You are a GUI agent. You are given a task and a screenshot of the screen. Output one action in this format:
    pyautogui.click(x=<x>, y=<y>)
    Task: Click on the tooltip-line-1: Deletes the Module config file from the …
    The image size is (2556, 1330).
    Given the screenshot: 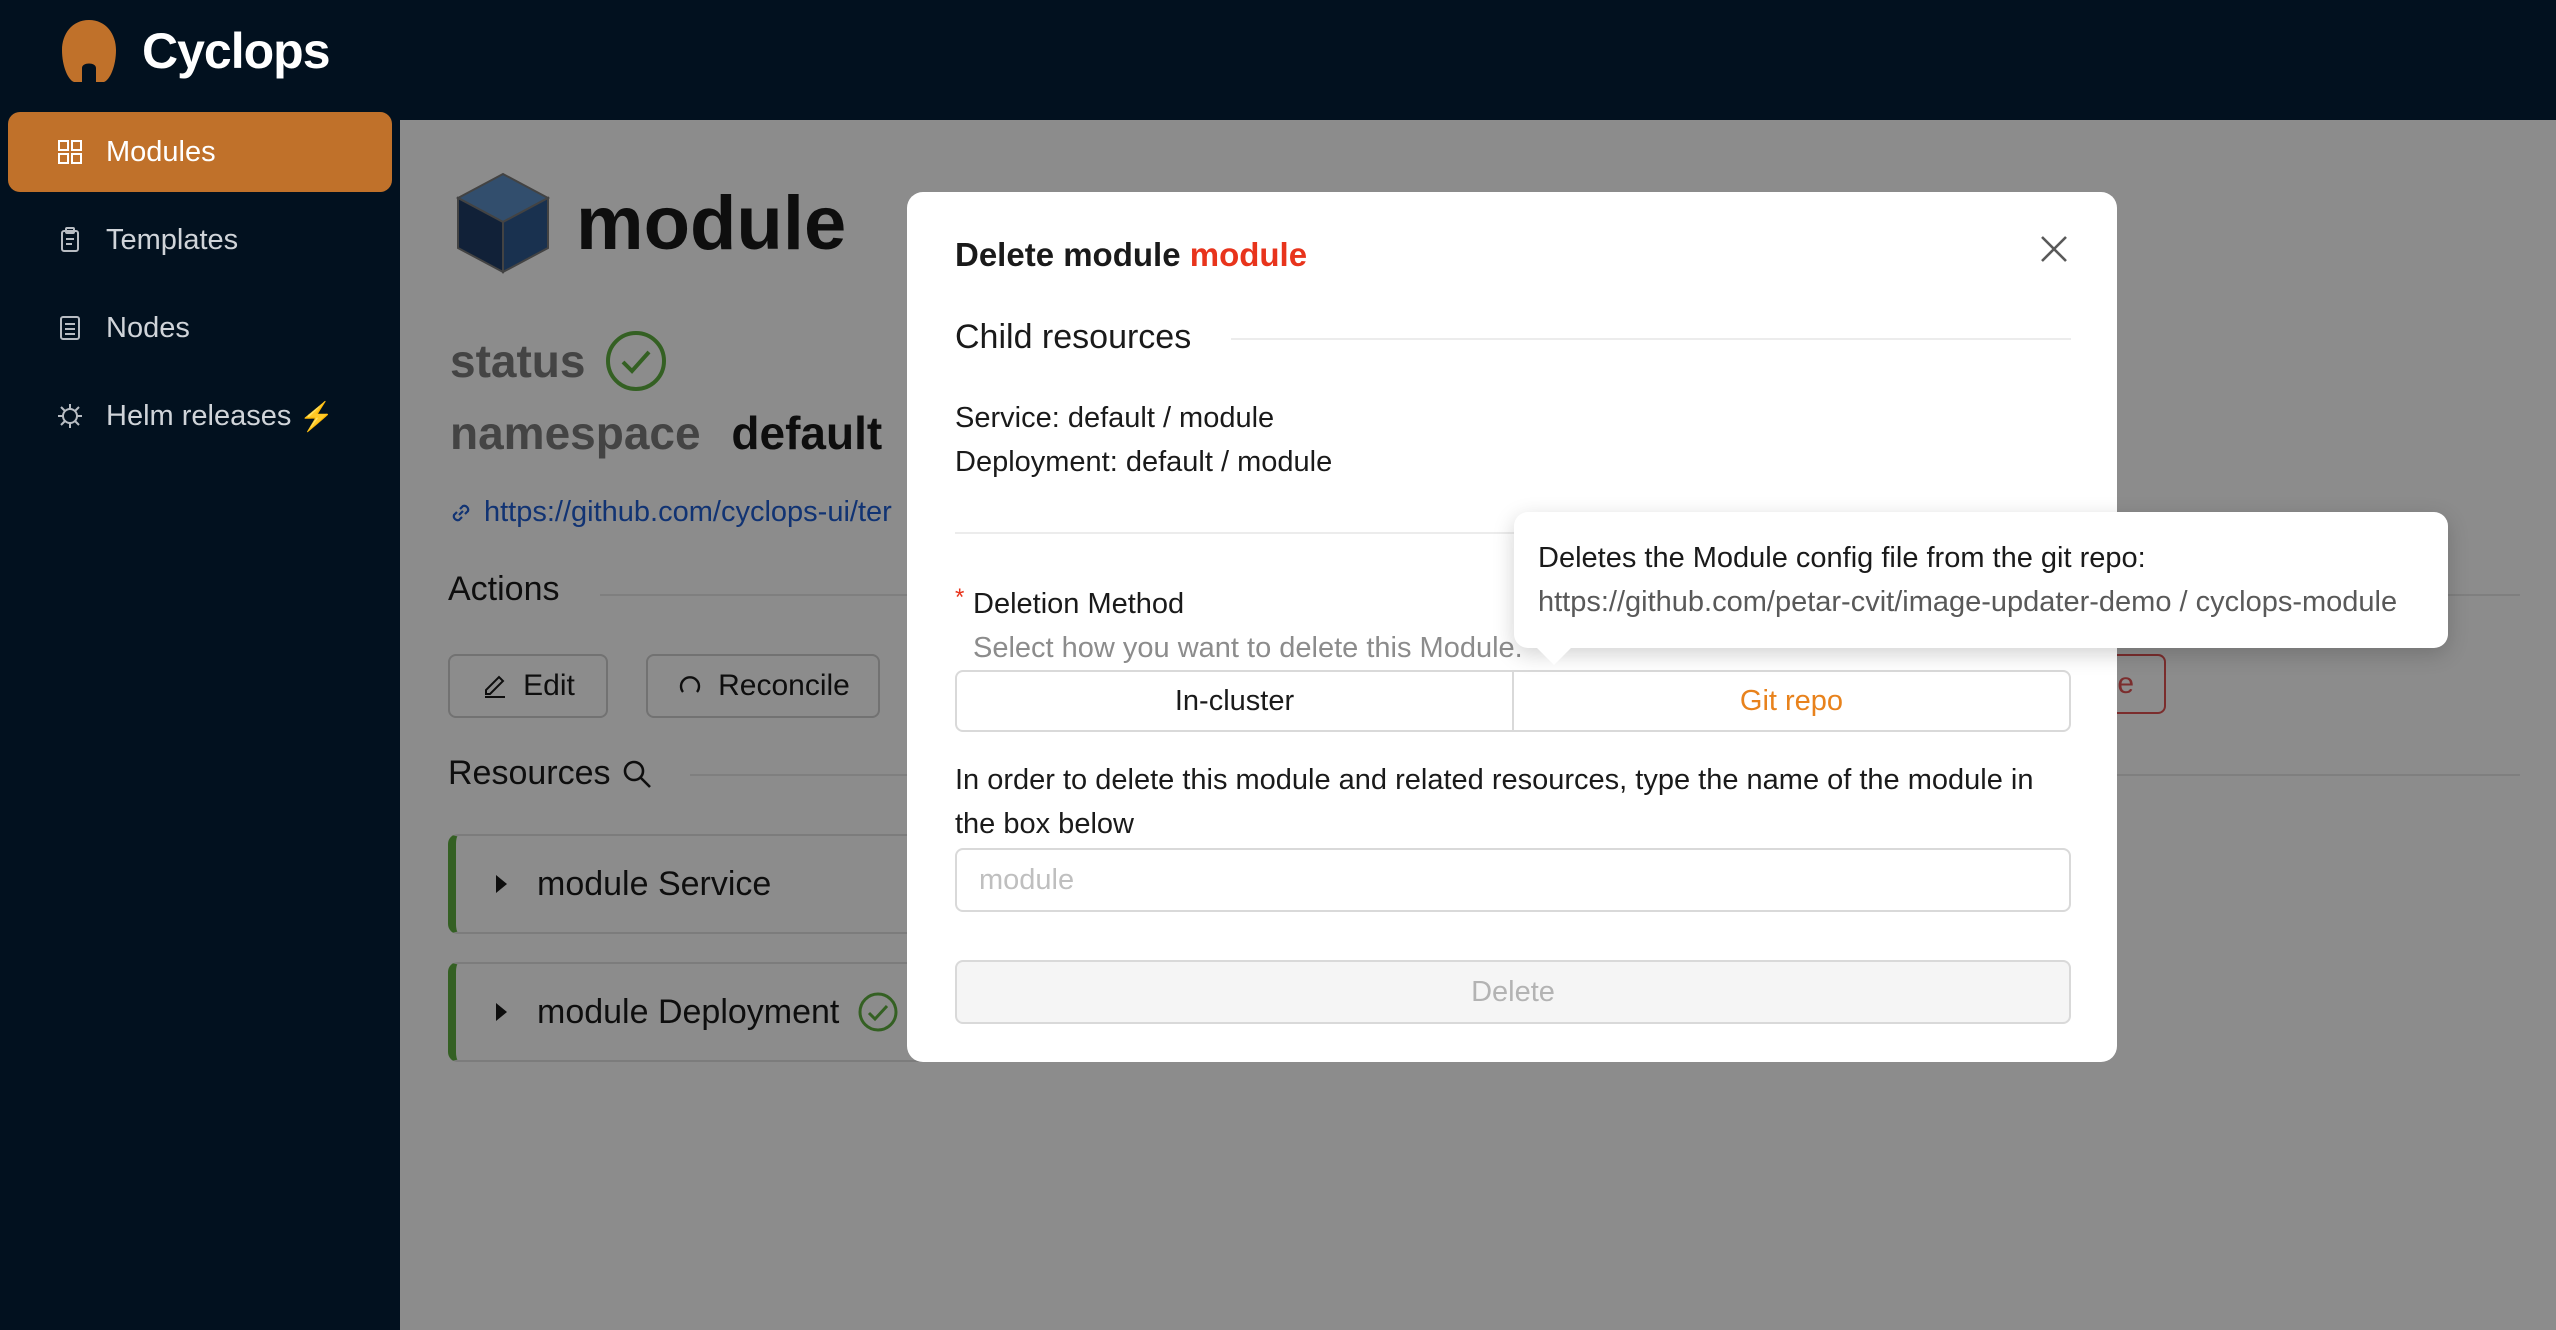 What is the action you would take?
    pyautogui.click(x=1842, y=558)
    